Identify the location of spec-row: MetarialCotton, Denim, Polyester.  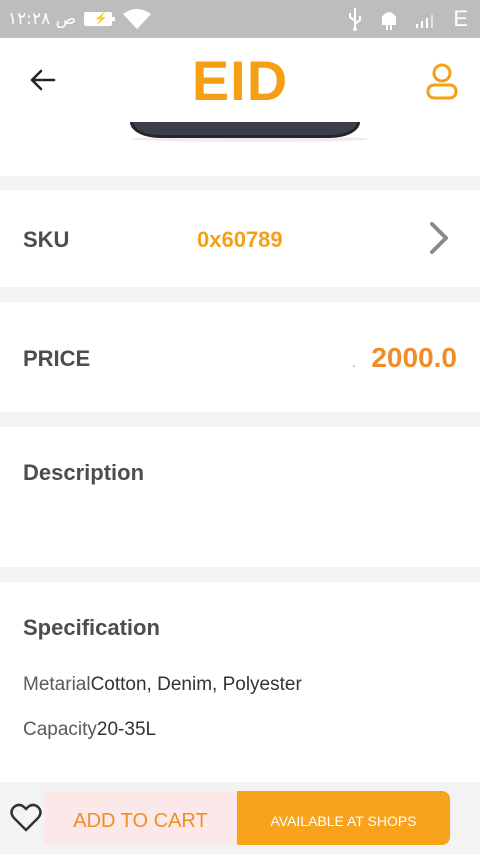
(162, 685).